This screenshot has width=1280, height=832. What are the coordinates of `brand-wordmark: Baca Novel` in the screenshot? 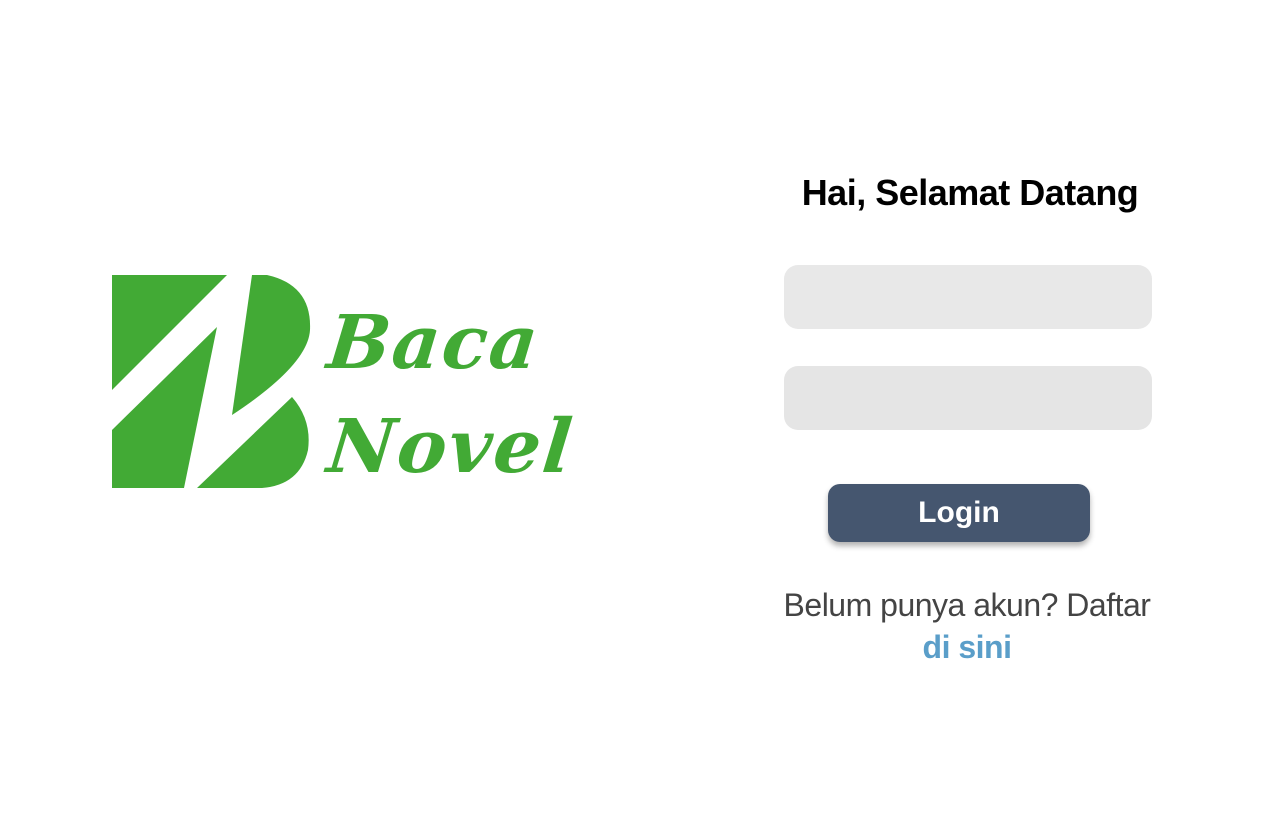 It's located at (450, 395).